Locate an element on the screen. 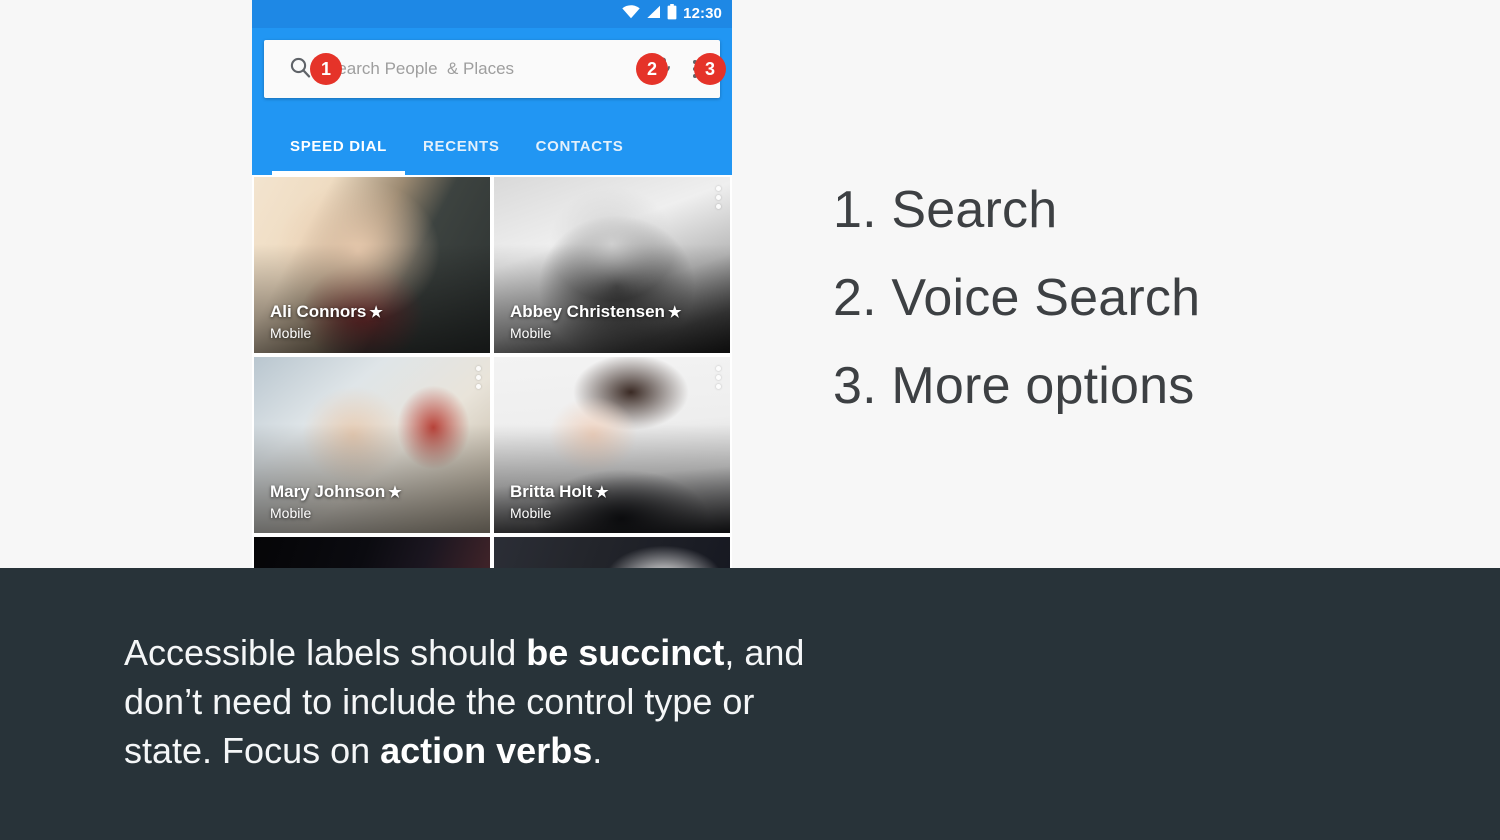 The width and height of the screenshot is (1500, 840). caption-line1-part3: , and is located at coordinates (764, 652).